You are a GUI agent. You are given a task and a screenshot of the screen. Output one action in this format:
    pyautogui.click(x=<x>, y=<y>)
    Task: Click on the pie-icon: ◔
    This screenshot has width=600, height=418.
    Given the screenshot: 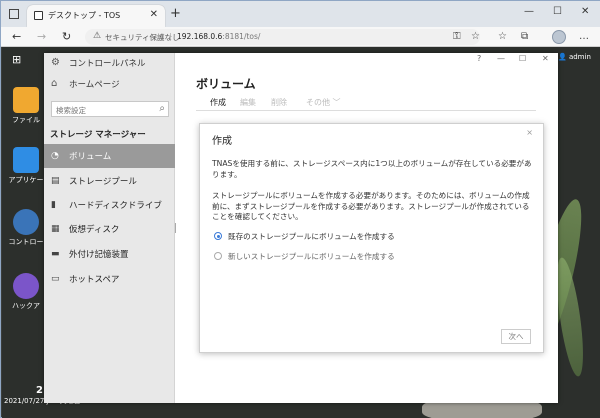 What is the action you would take?
    pyautogui.click(x=55, y=156)
    